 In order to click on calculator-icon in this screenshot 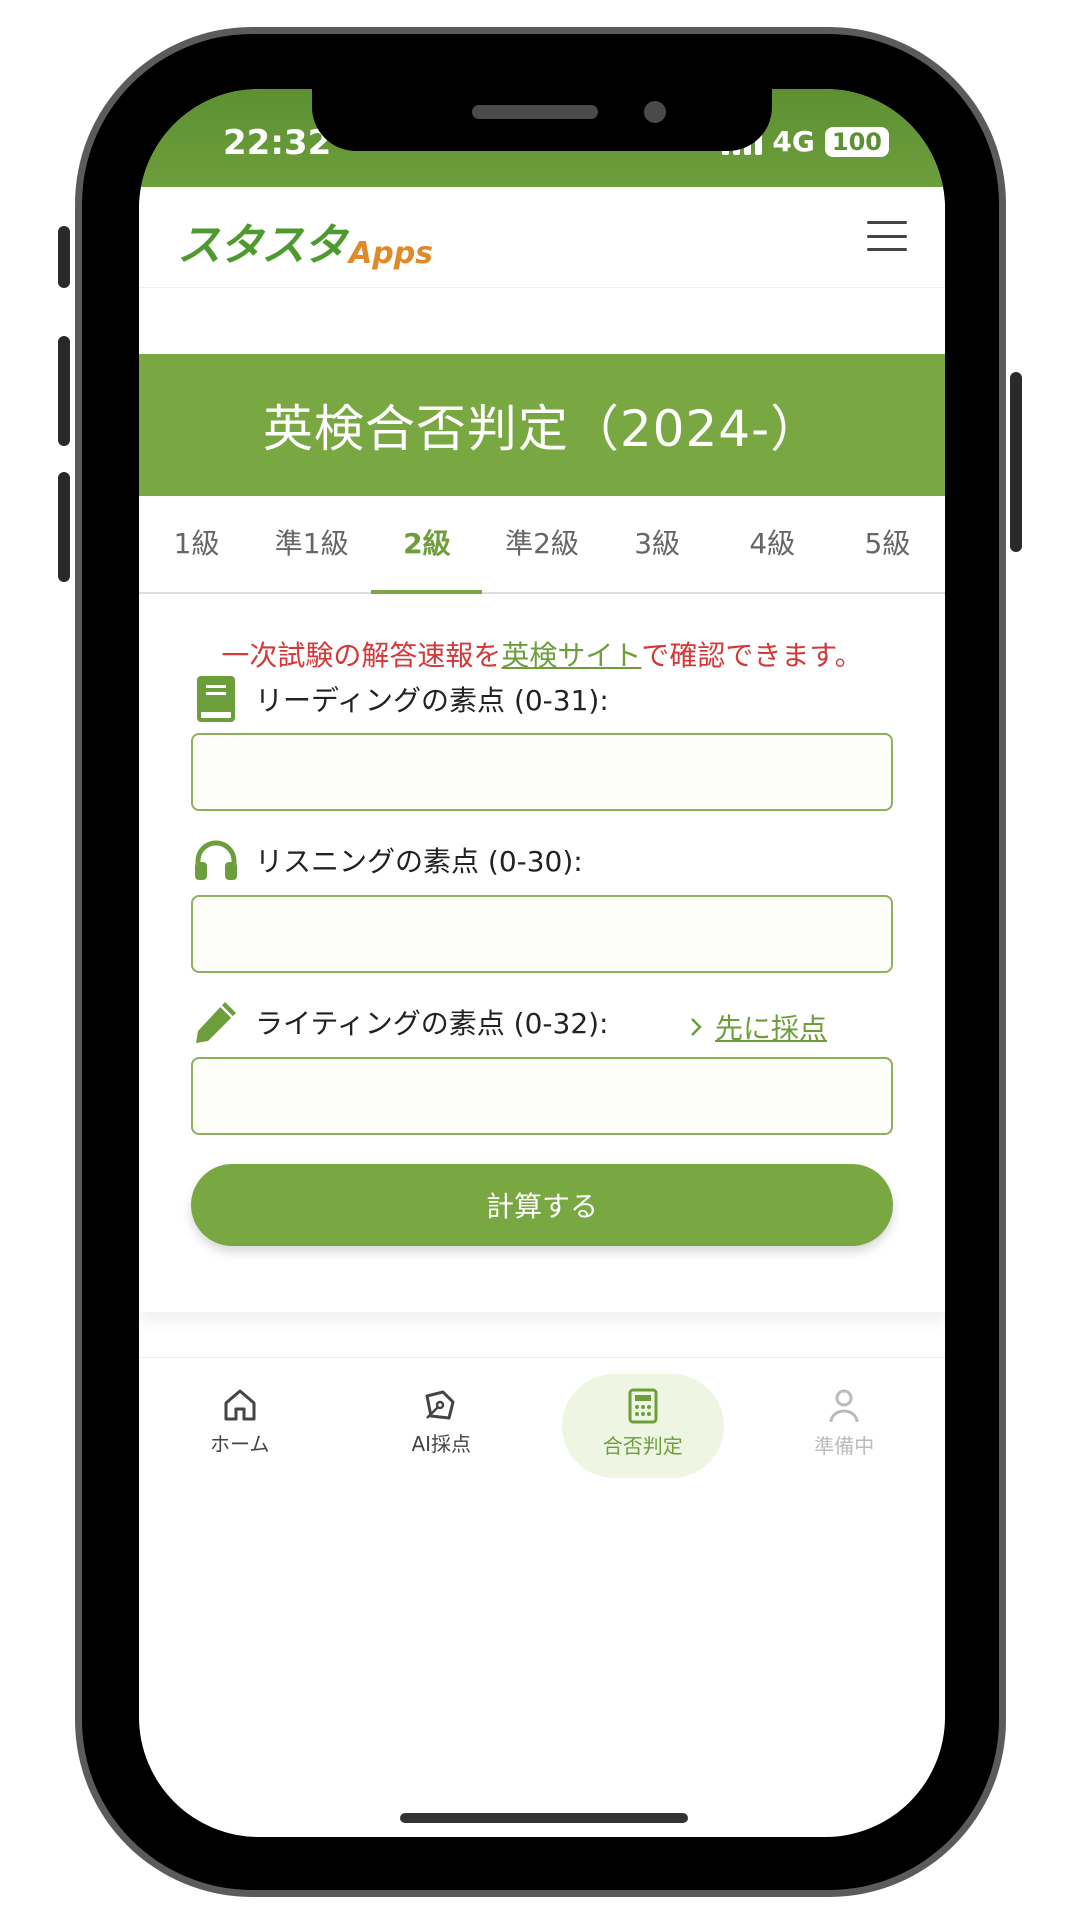, I will do `click(643, 1406)`.